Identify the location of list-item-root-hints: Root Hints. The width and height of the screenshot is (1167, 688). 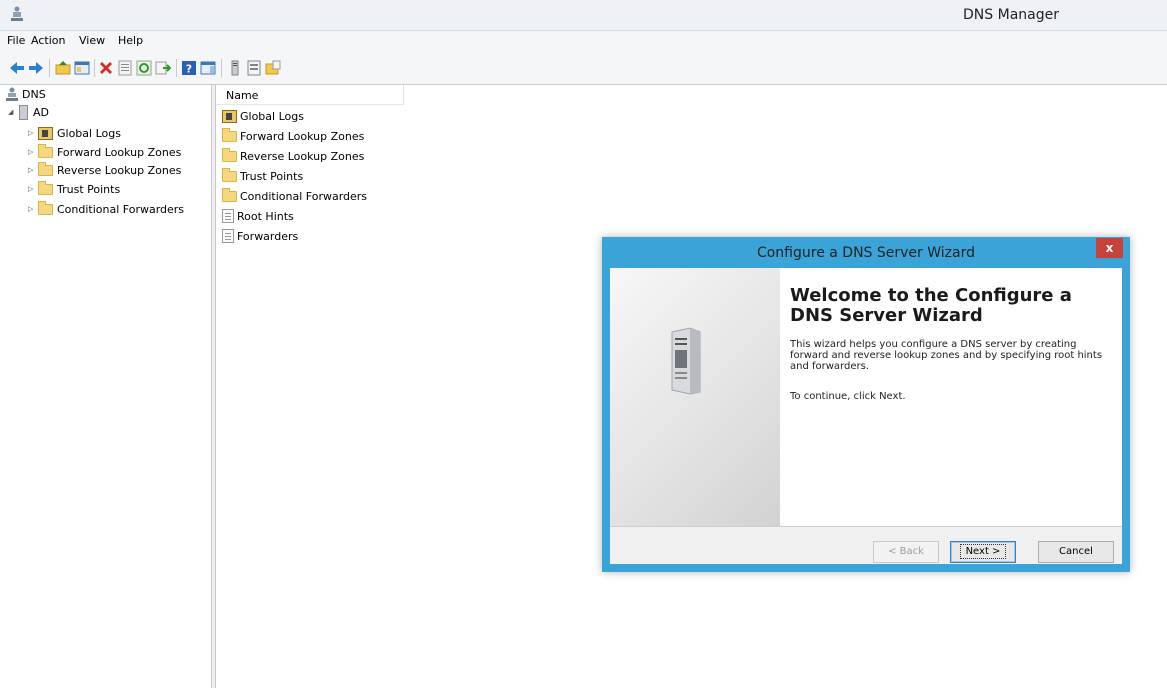
(258, 216).